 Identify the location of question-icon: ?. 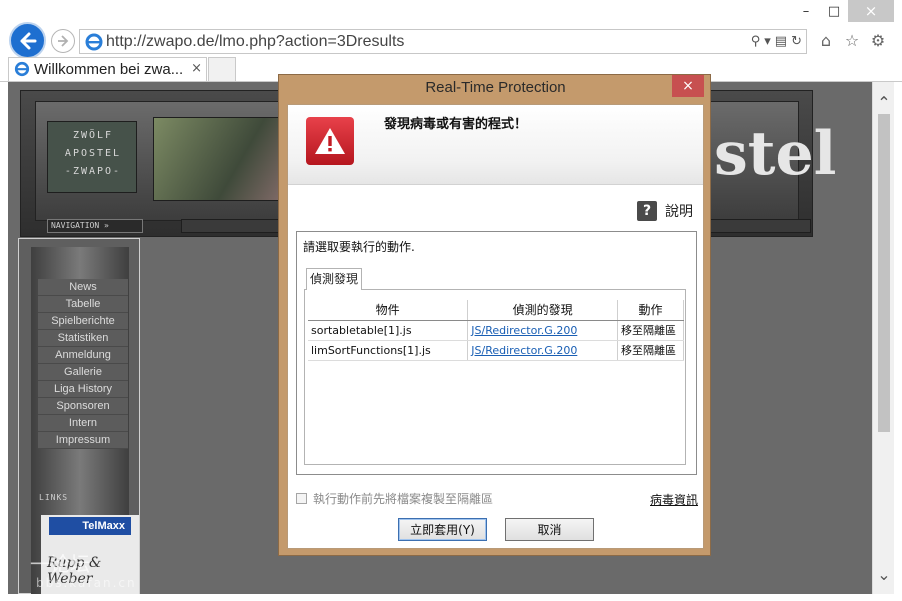
(647, 211).